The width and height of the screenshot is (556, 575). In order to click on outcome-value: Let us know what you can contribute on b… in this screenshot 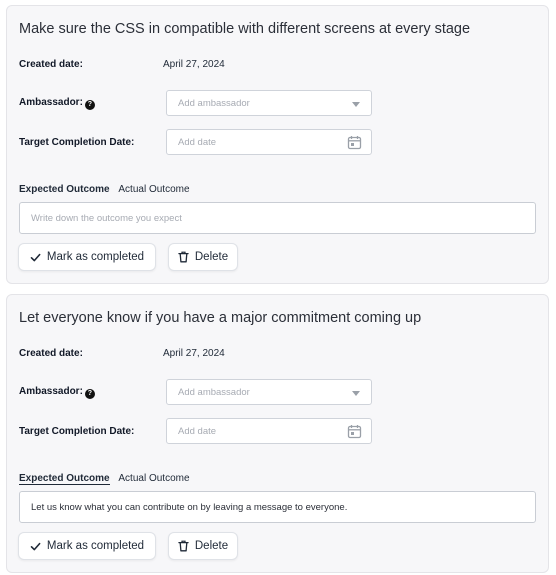, I will do `click(189, 507)`.